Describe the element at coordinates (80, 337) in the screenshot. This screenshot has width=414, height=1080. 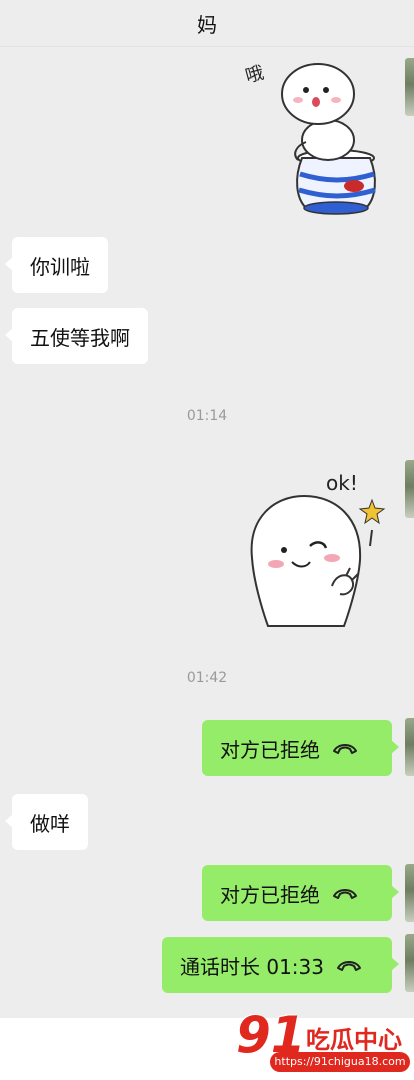
I see `message-text: 五使等我啊` at that location.